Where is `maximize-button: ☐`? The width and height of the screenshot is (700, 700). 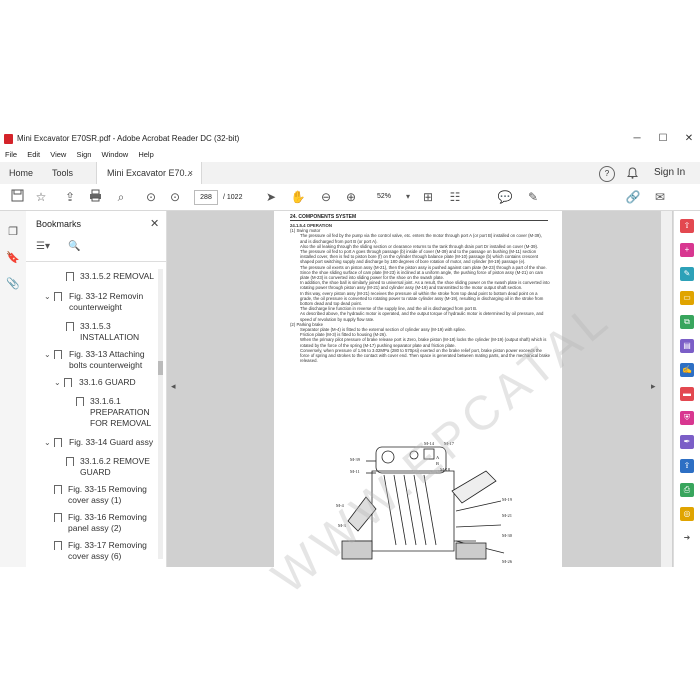
maximize-button: ☐ is located at coordinates (663, 139).